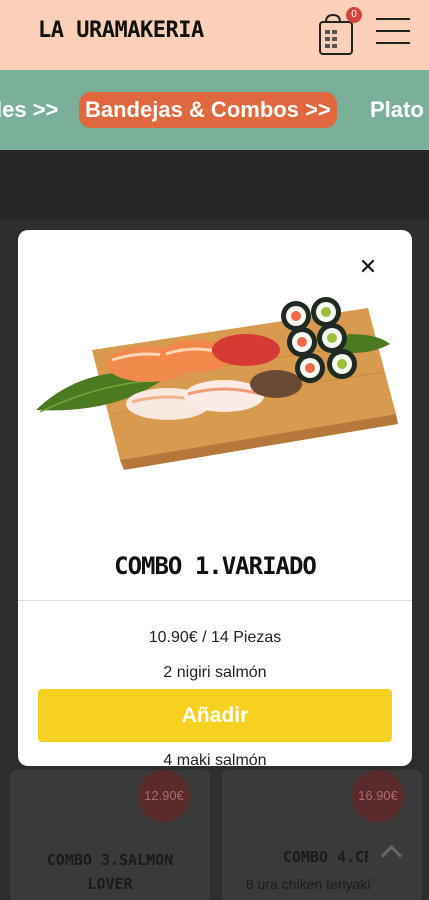 The image size is (429, 900). What do you see at coordinates (215, 637) in the screenshot?
I see `product-price: 10.90€ / 14 Piezas` at bounding box center [215, 637].